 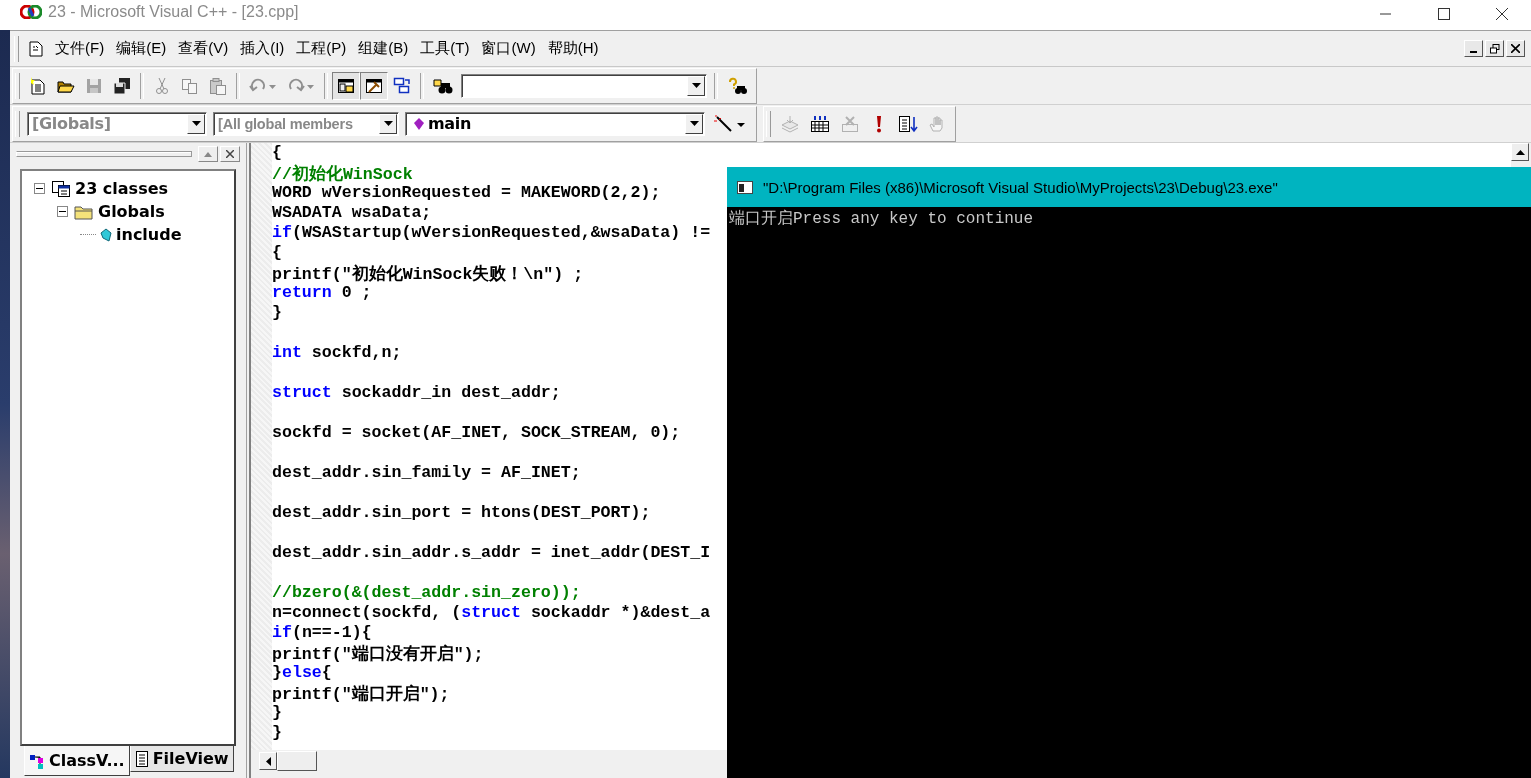 What do you see at coordinates (131, 211) in the screenshot?
I see `tree-item: Globals` at bounding box center [131, 211].